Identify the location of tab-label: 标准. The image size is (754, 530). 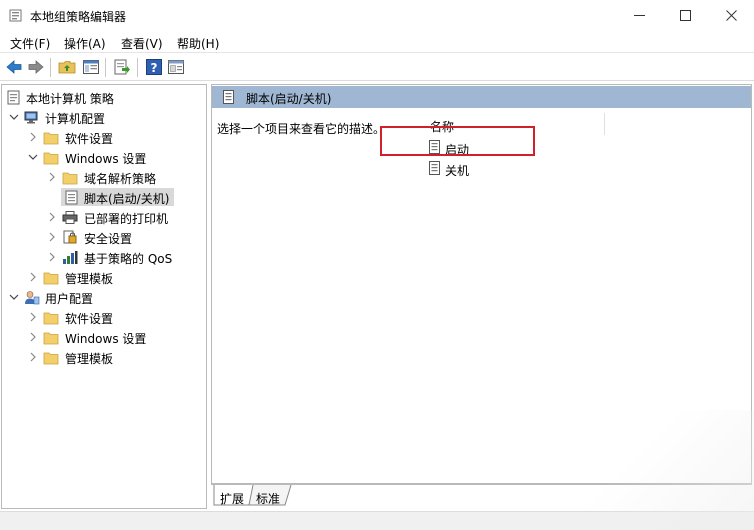
(268, 499).